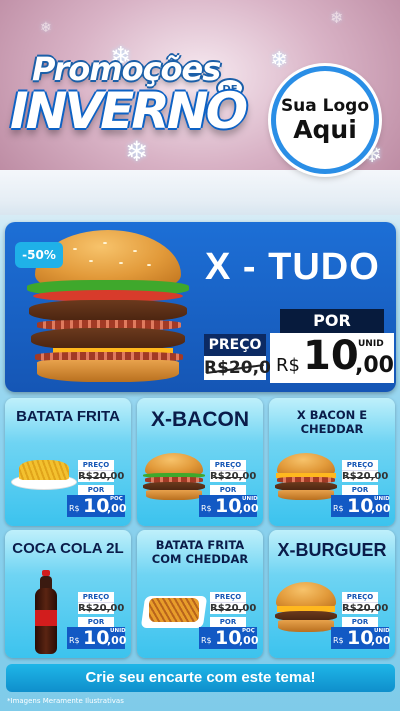  I want to click on cheeseburger-image, so click(306, 609).